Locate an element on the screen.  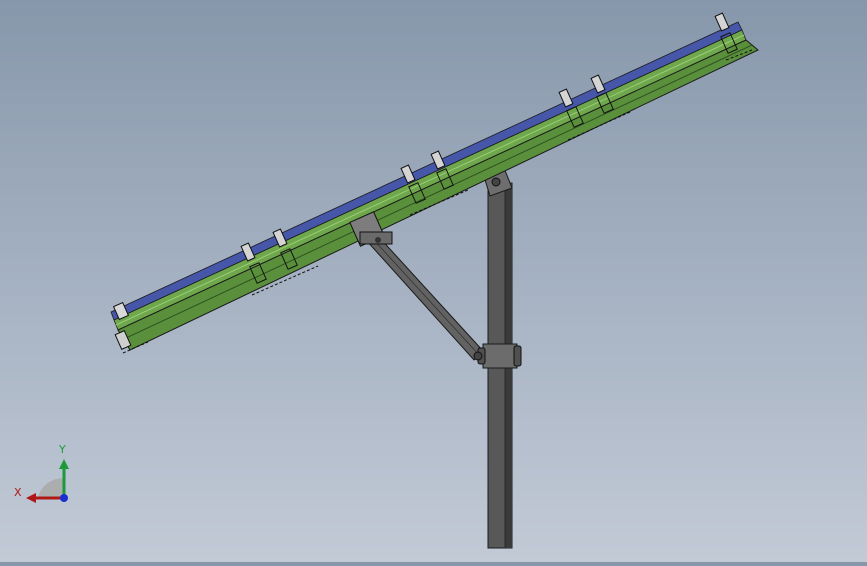
brace-edge is located at coordinates (426, 297).